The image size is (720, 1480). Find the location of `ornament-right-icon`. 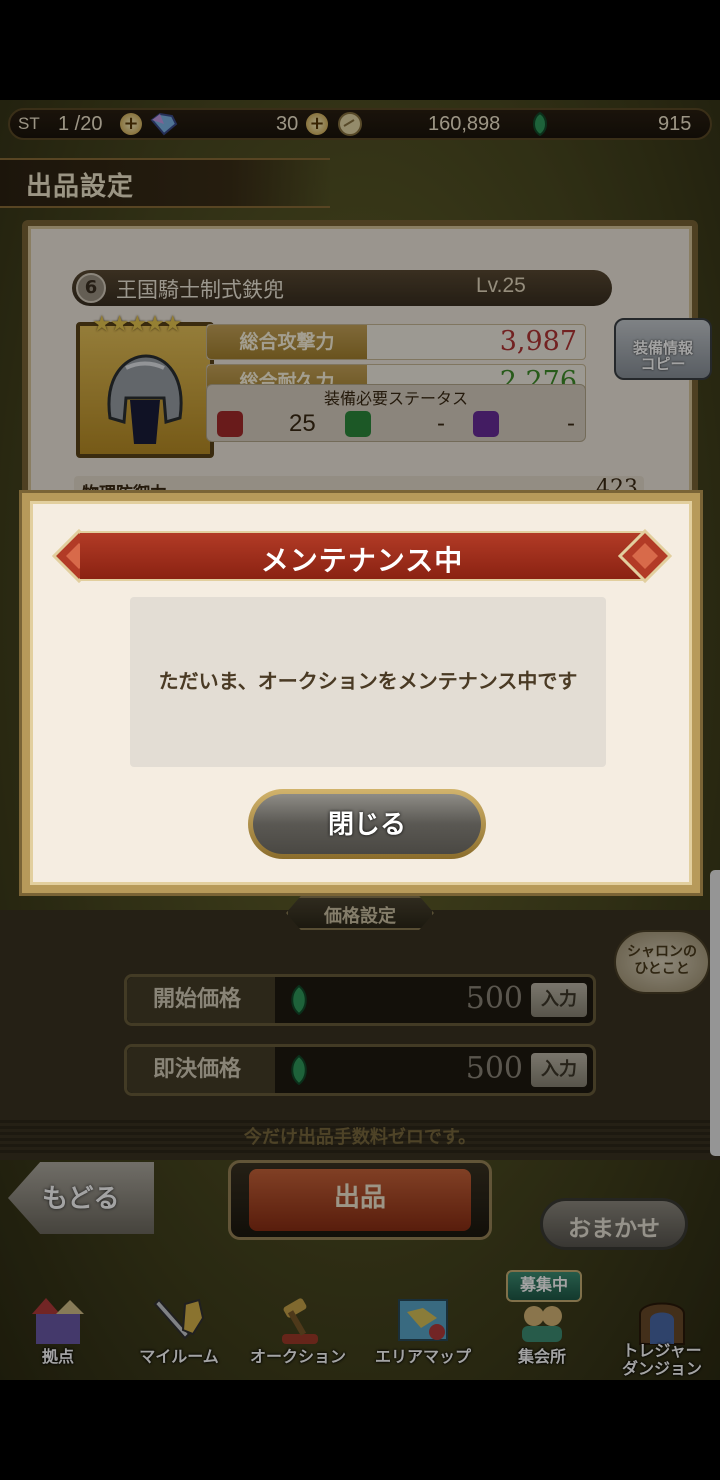

ornament-right-icon is located at coordinates (645, 556).